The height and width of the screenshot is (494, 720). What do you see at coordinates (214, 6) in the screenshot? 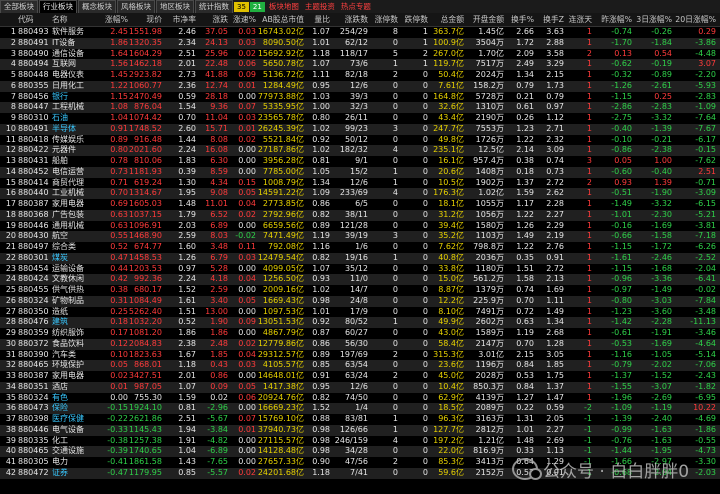
I see `tab-5: 统计指数` at bounding box center [214, 6].